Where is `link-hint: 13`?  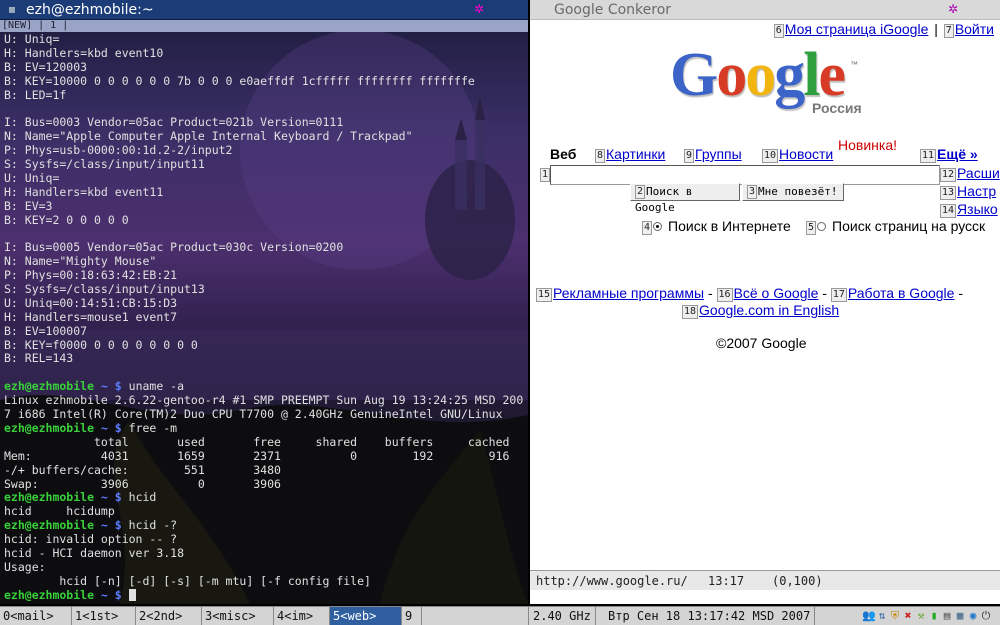 link-hint: 13 is located at coordinates (948, 193).